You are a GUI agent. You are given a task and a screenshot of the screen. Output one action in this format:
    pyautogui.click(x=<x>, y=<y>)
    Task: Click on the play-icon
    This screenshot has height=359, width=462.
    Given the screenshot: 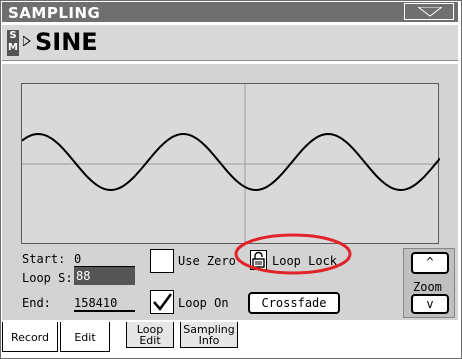 What is the action you would take?
    pyautogui.click(x=27, y=41)
    